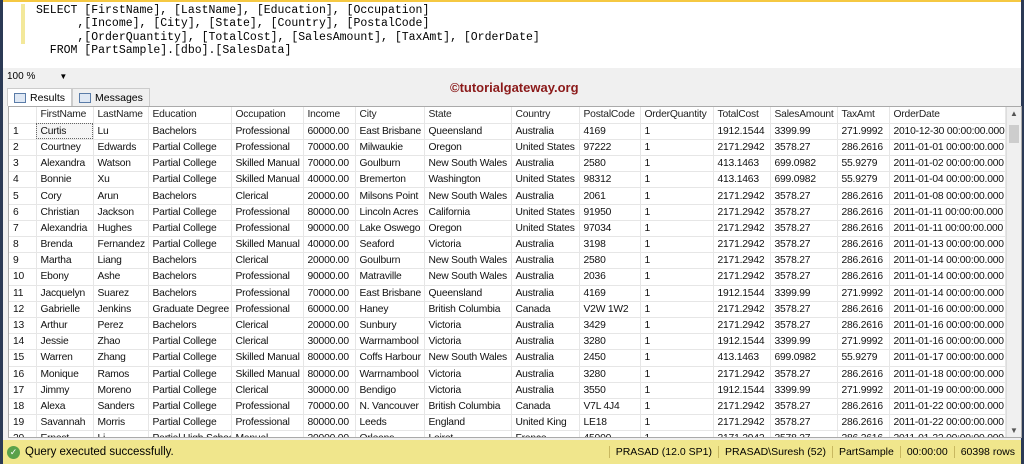 The image size is (1024, 464). Describe the element at coordinates (329, 115) in the screenshot. I see `column-header: Income` at that location.